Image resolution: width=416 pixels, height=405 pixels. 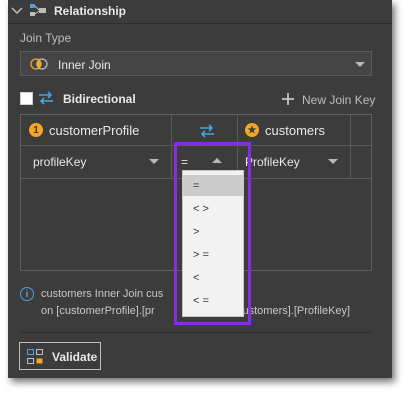 What do you see at coordinates (35, 356) in the screenshot?
I see `validate-icon` at bounding box center [35, 356].